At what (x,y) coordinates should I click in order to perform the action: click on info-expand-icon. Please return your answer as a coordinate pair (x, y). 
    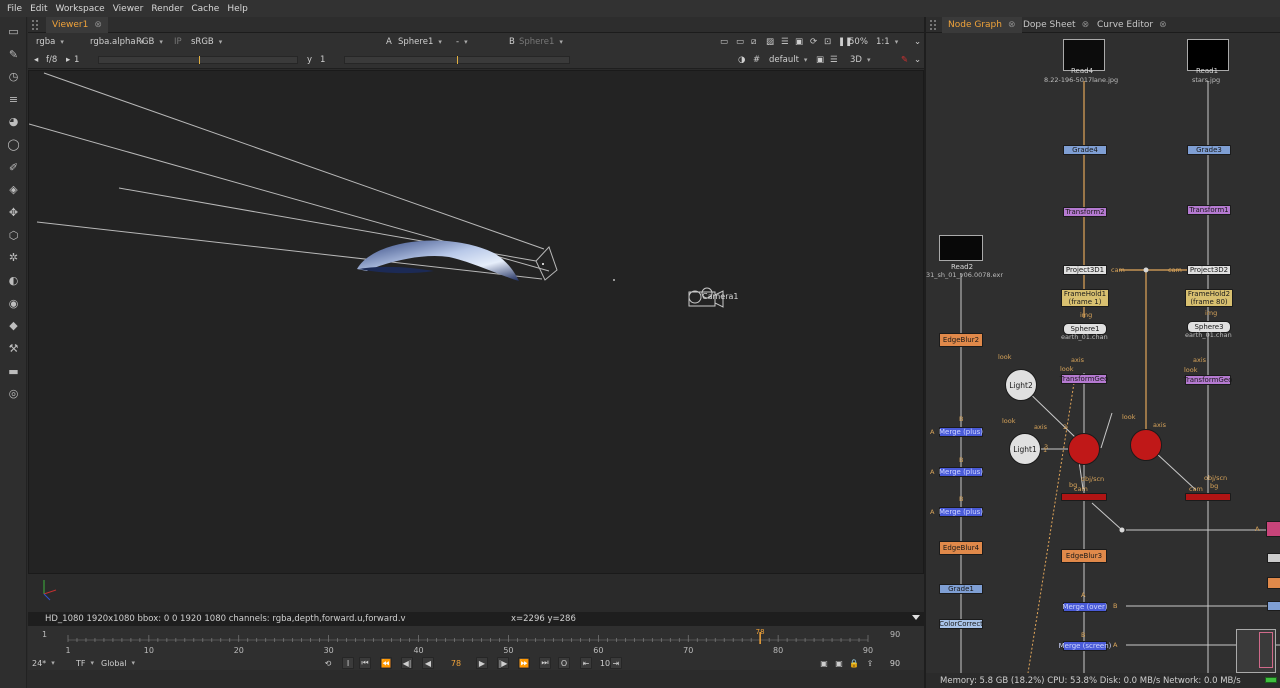
    Looking at the image, I should click on (916, 617).